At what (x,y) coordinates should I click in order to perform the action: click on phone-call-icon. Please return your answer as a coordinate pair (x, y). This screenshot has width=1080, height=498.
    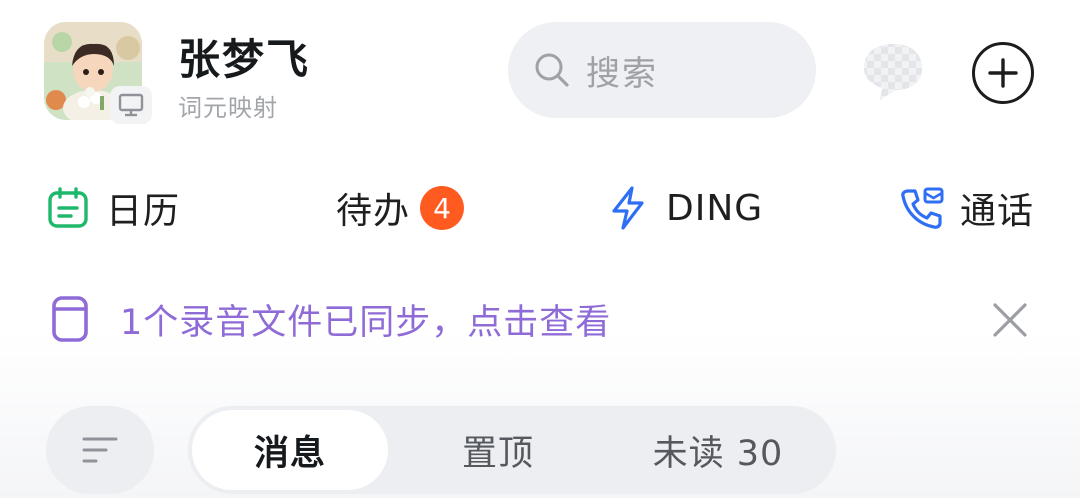
    Looking at the image, I should click on (922, 208).